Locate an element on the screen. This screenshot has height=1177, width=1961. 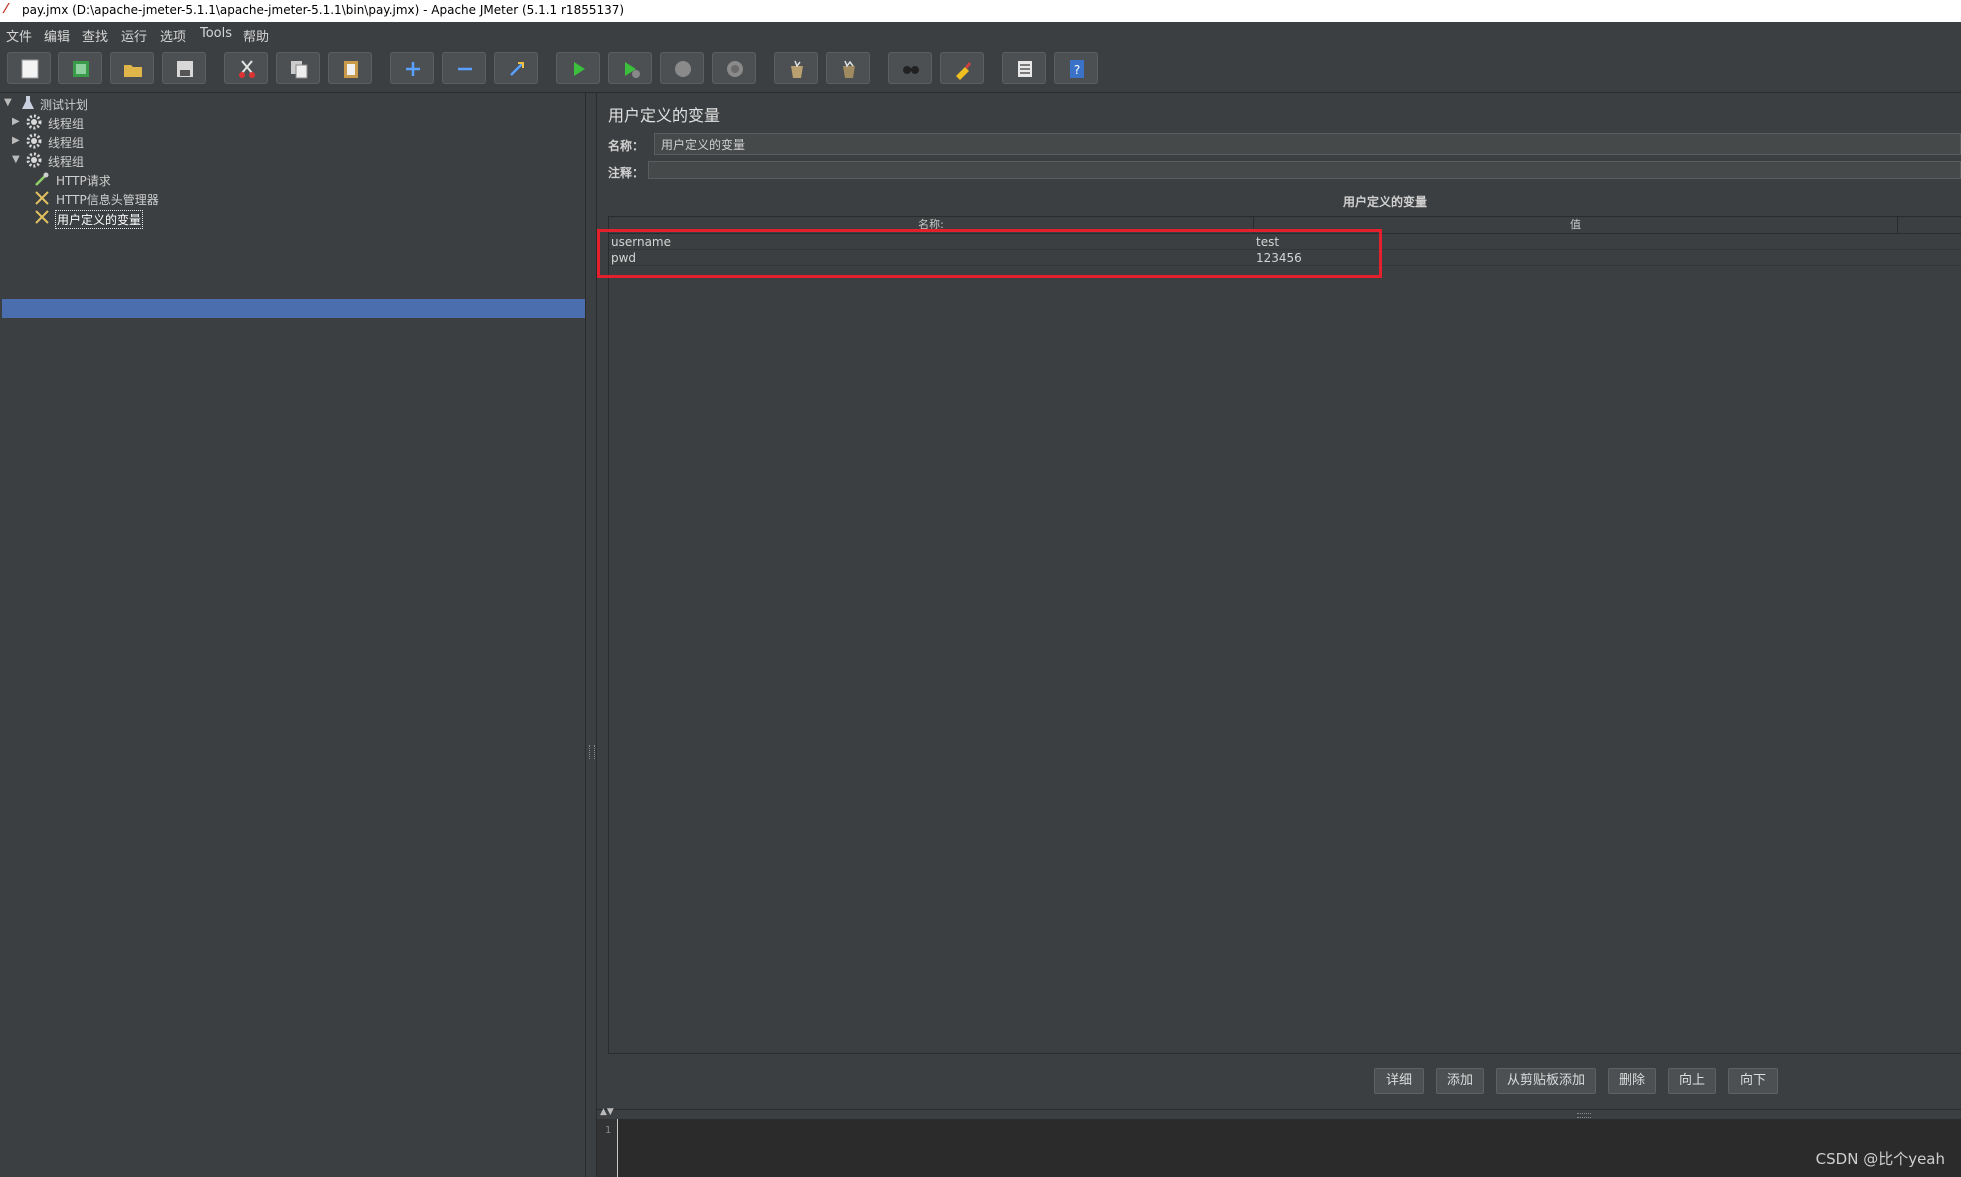
save-button is located at coordinates (184, 68).